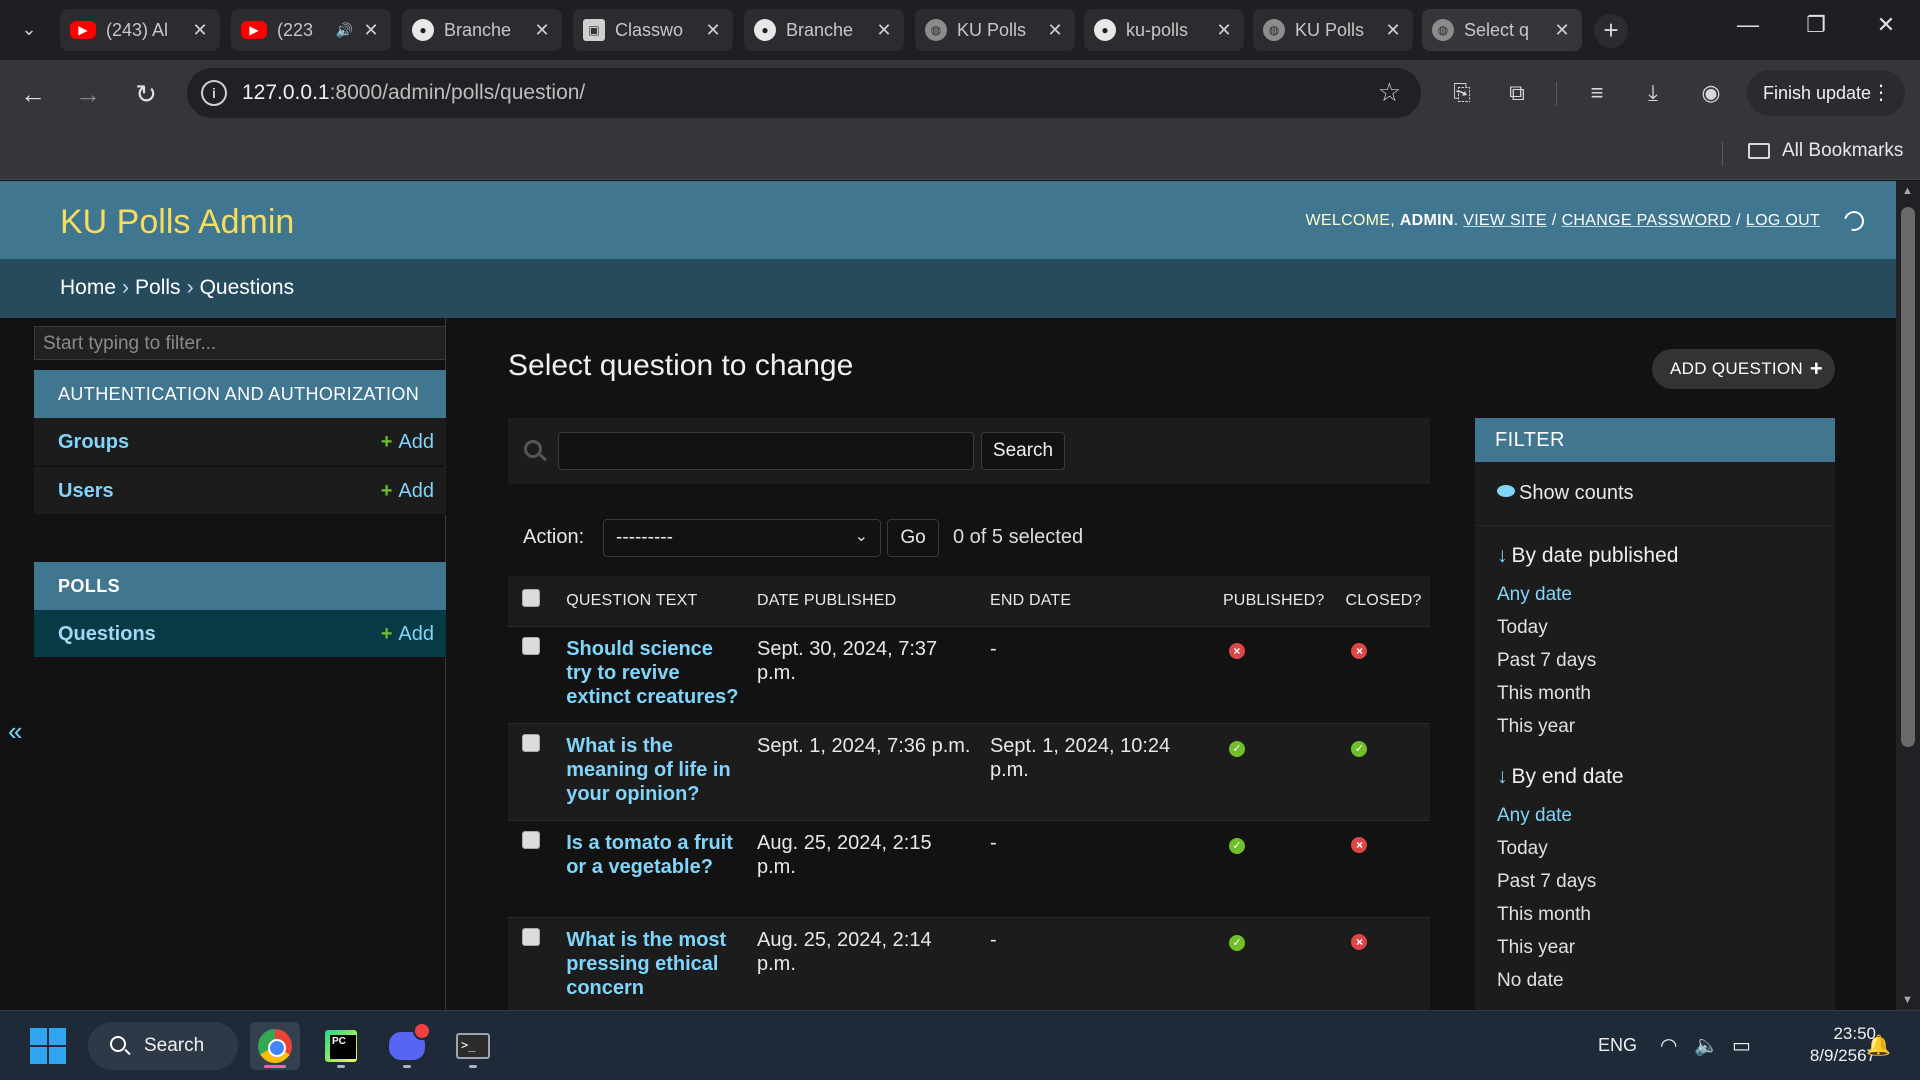 The width and height of the screenshot is (1920, 1080). Describe the element at coordinates (1743, 369) in the screenshot. I see `add-question-button: ADD QUESTION +` at that location.